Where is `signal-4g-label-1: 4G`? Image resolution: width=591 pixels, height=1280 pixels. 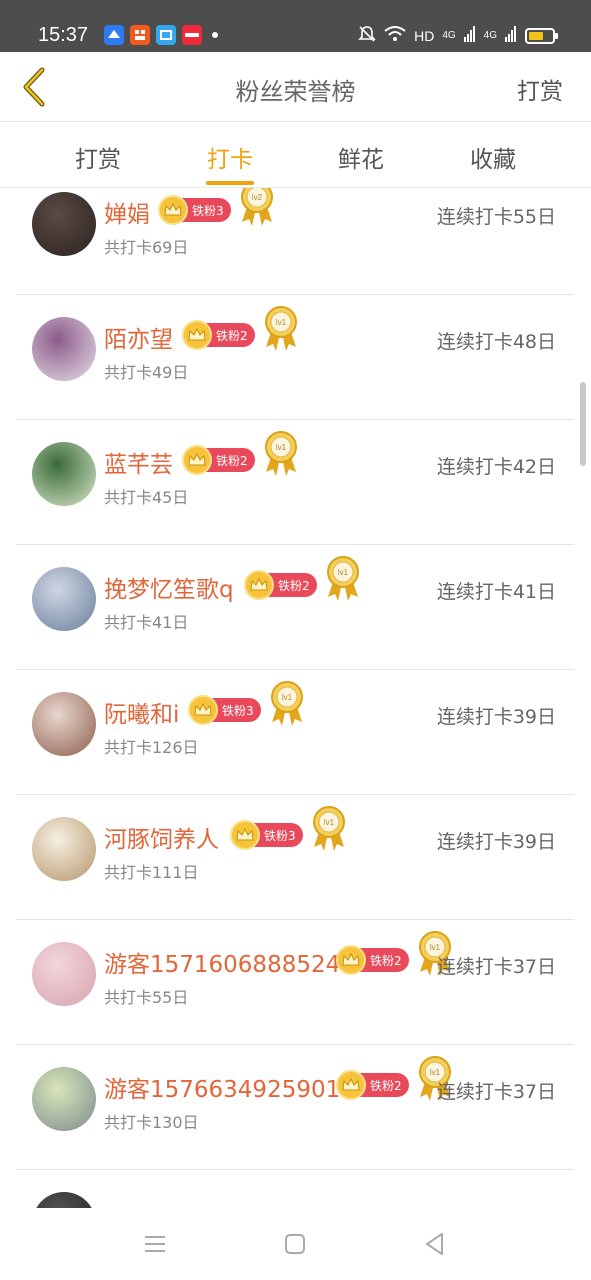 signal-4g-label-1: 4G is located at coordinates (449, 35).